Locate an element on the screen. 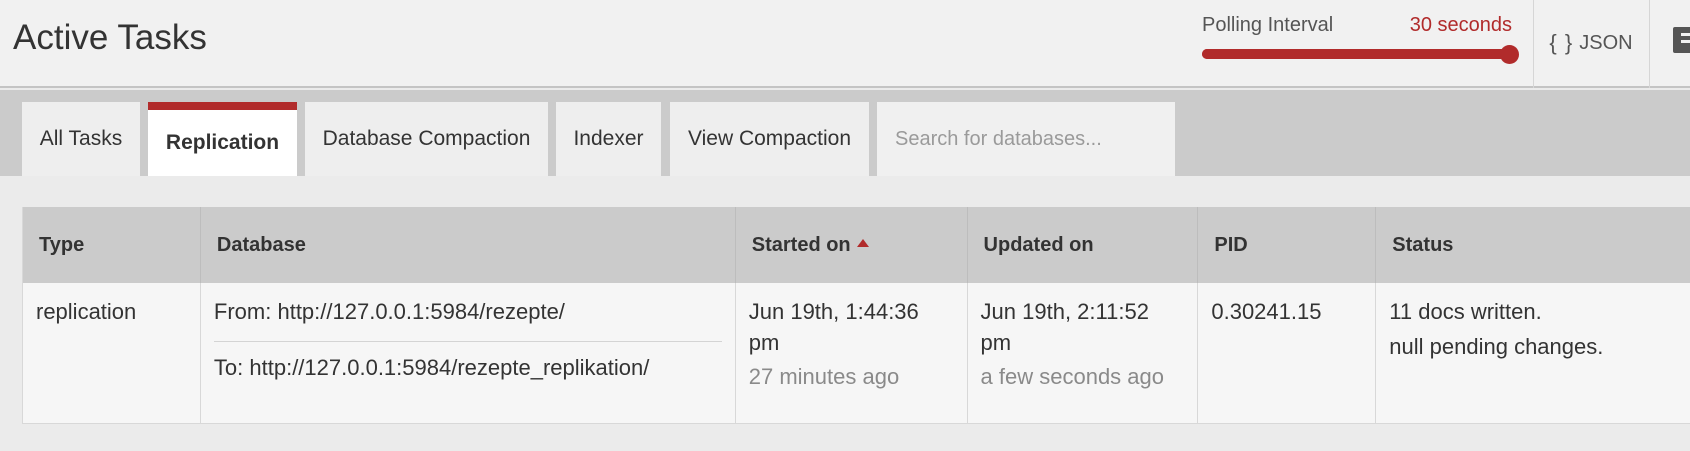 This screenshot has width=1690, height=451. column-header-updated-on: Updated on is located at coordinates (1083, 245).